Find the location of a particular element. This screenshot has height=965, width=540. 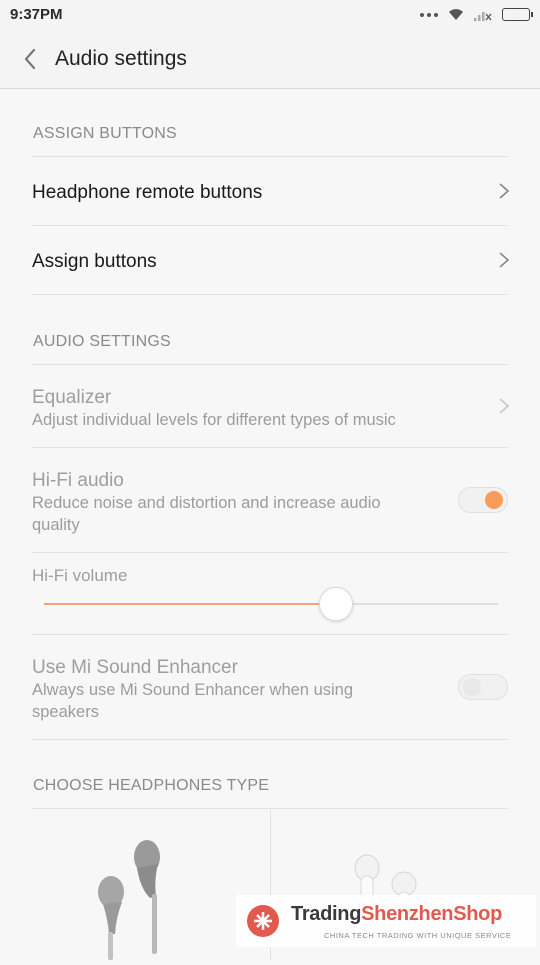

headphone-type-earbuds is located at coordinates (151, 885).